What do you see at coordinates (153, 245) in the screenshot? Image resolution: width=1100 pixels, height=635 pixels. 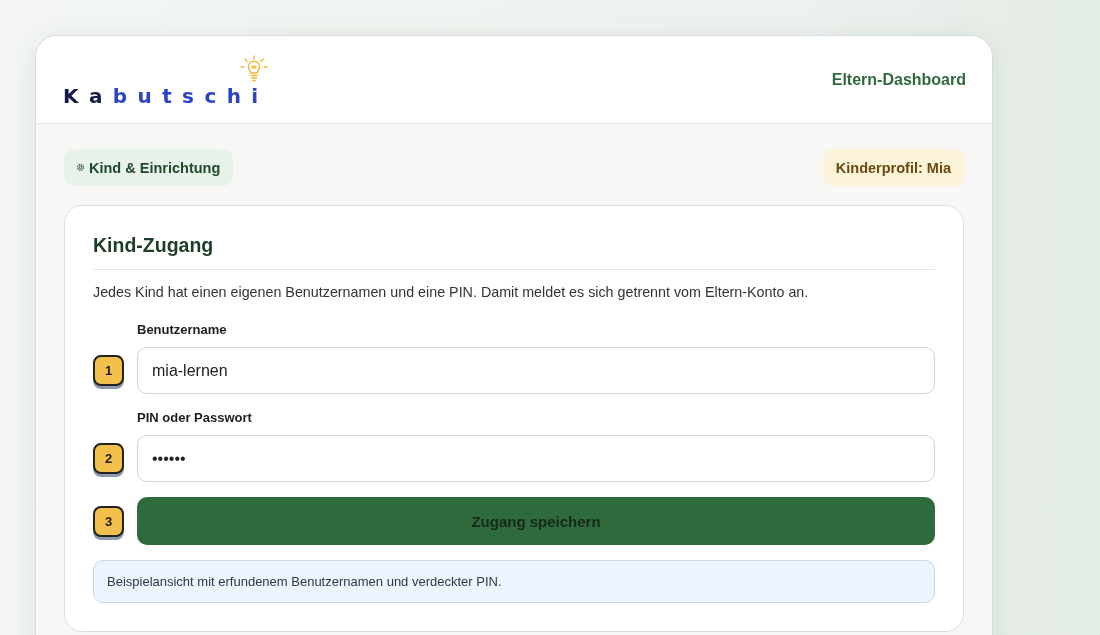 I see `card-title: Kind-Zugang` at bounding box center [153, 245].